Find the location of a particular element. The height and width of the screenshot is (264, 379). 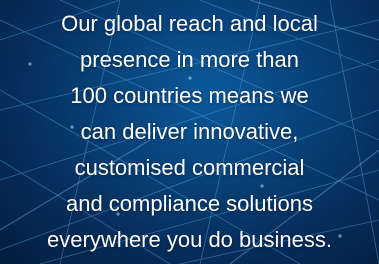

banner-message-line: and compliance solutions is located at coordinates (189, 203).